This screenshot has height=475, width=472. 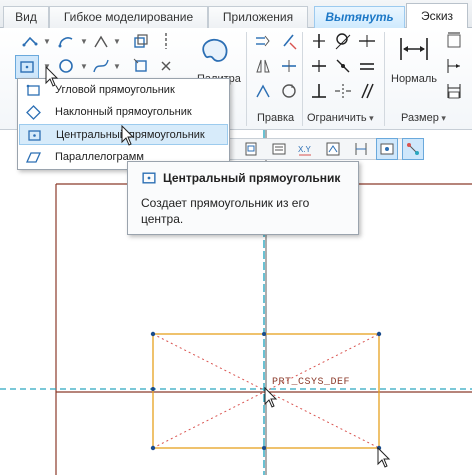 I want to click on group-label-dimension: Размер, so click(x=423, y=118).